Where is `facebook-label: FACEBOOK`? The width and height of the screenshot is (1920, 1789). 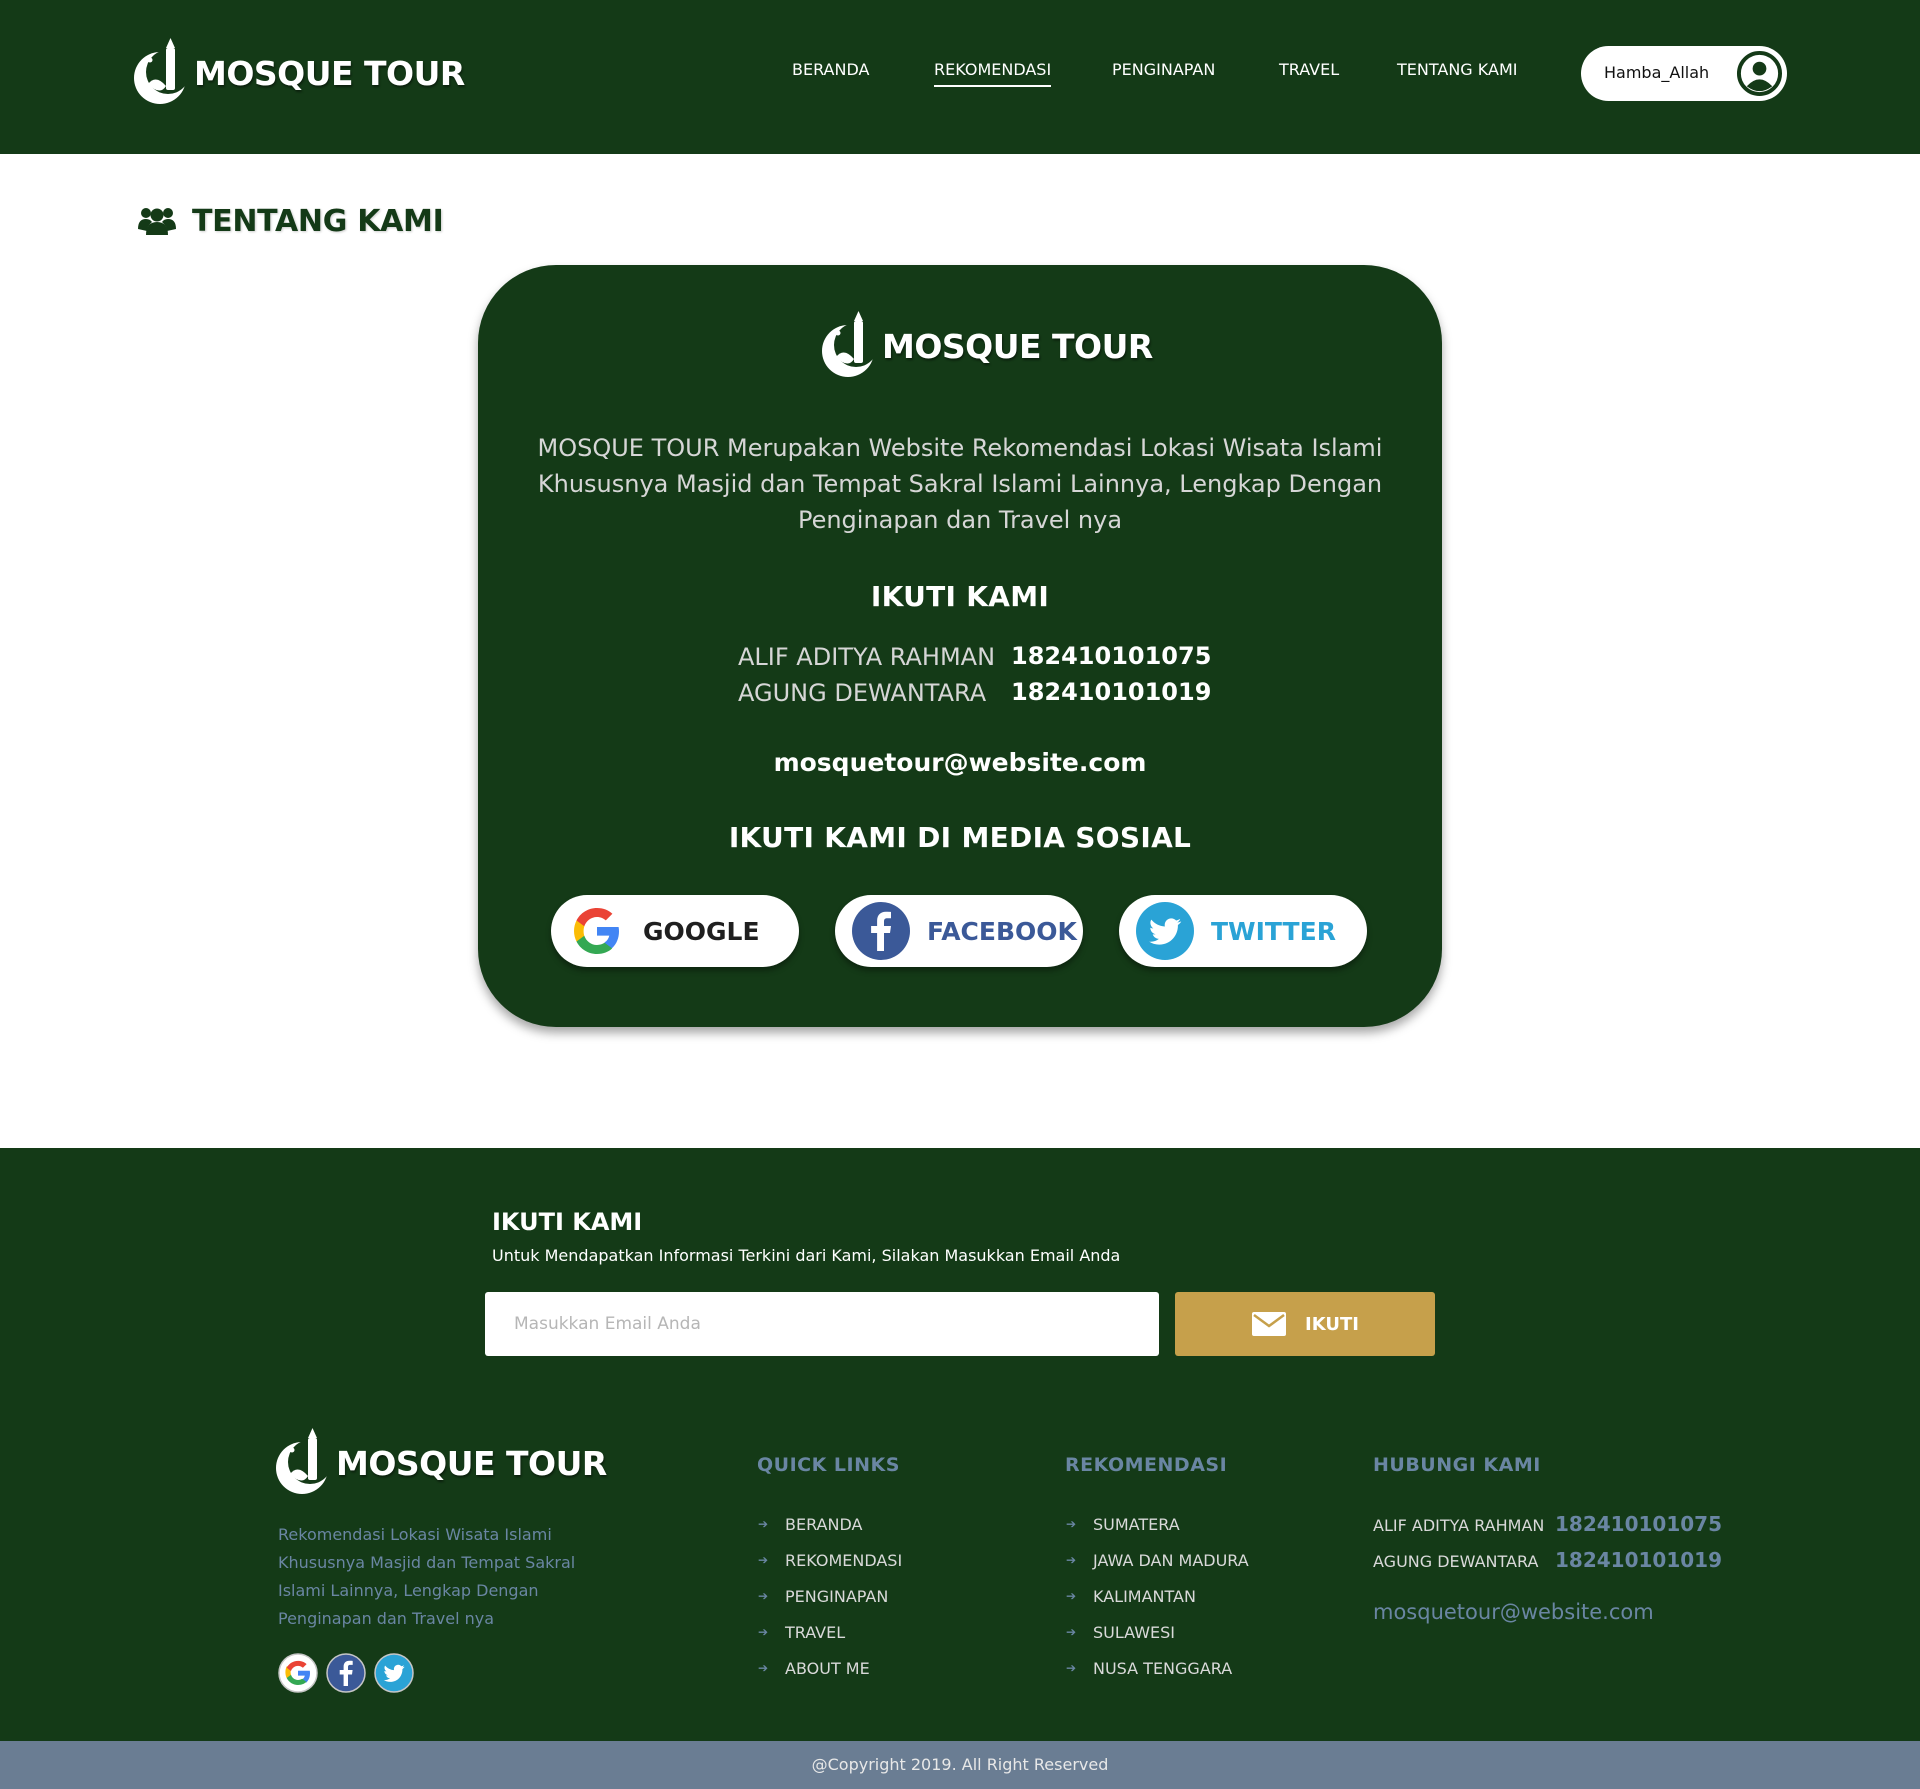 facebook-label: FACEBOOK is located at coordinates (1002, 931).